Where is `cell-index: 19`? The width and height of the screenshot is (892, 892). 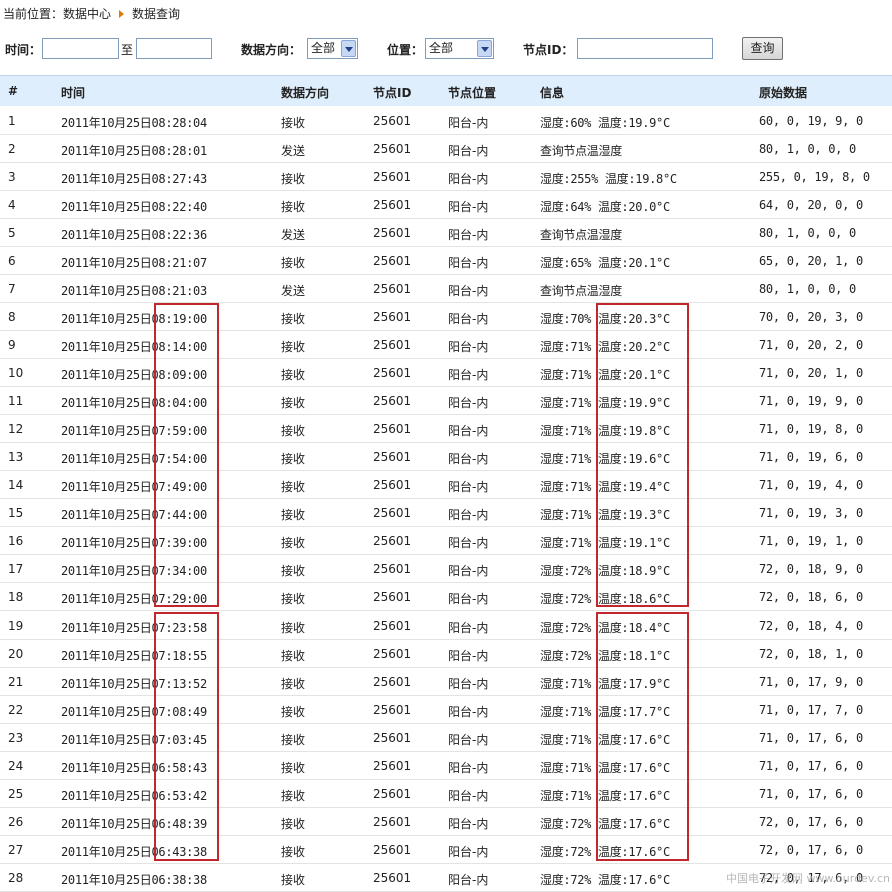
cell-index: 19 is located at coordinates (16, 626).